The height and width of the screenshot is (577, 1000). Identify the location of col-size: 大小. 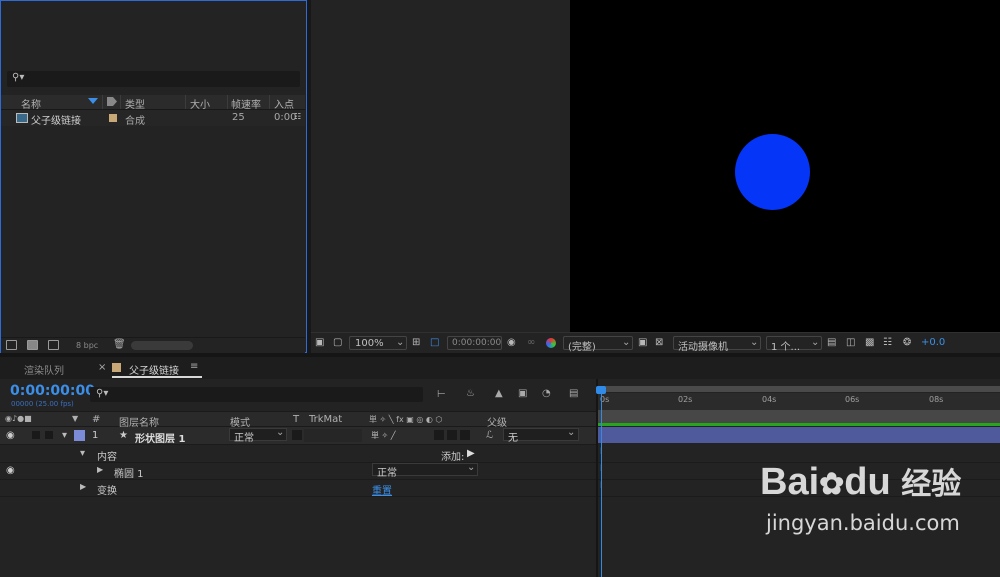
(200, 103).